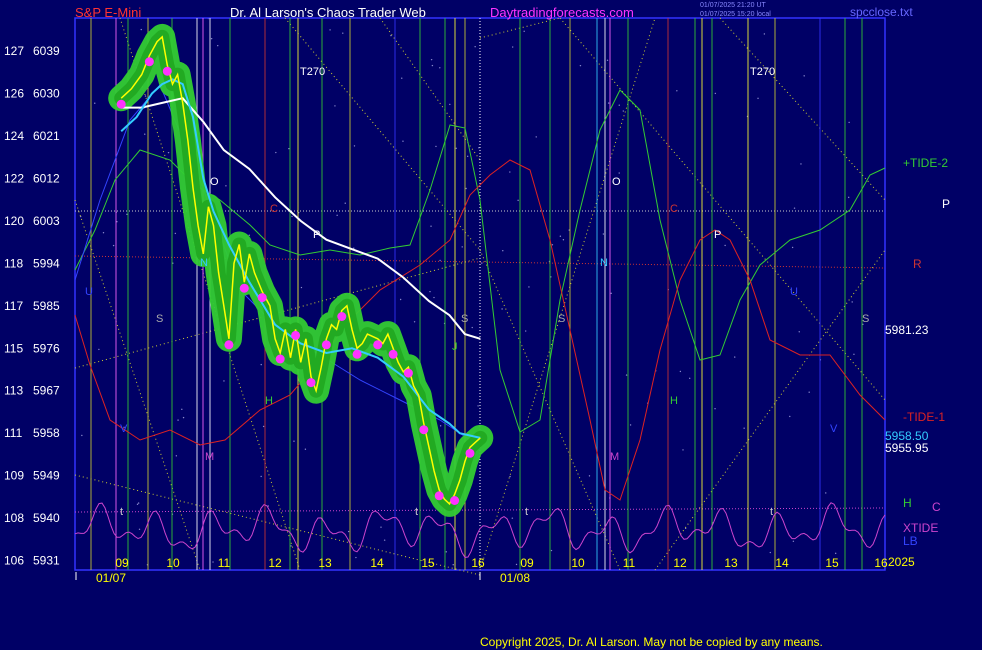  What do you see at coordinates (46, 221) in the screenshot?
I see `y-tick-label-price: 6003` at bounding box center [46, 221].